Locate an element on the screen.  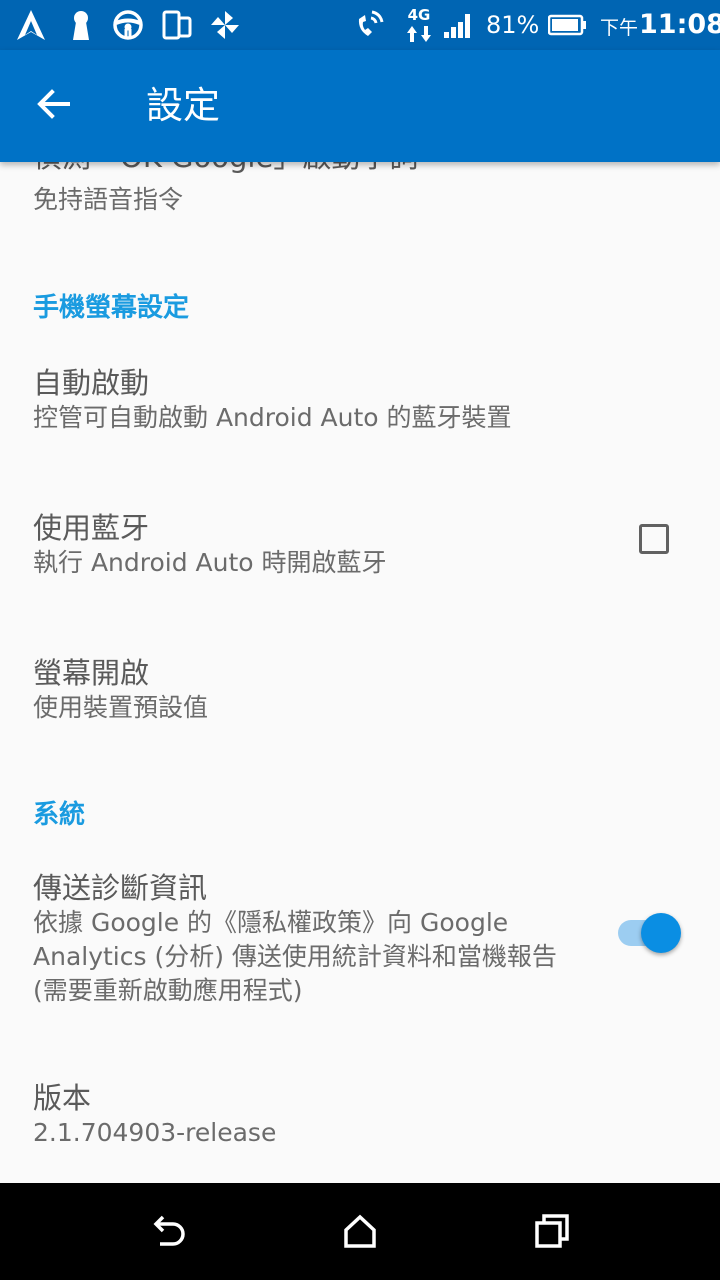
clock-time: 11:08 is located at coordinates (679, 24).